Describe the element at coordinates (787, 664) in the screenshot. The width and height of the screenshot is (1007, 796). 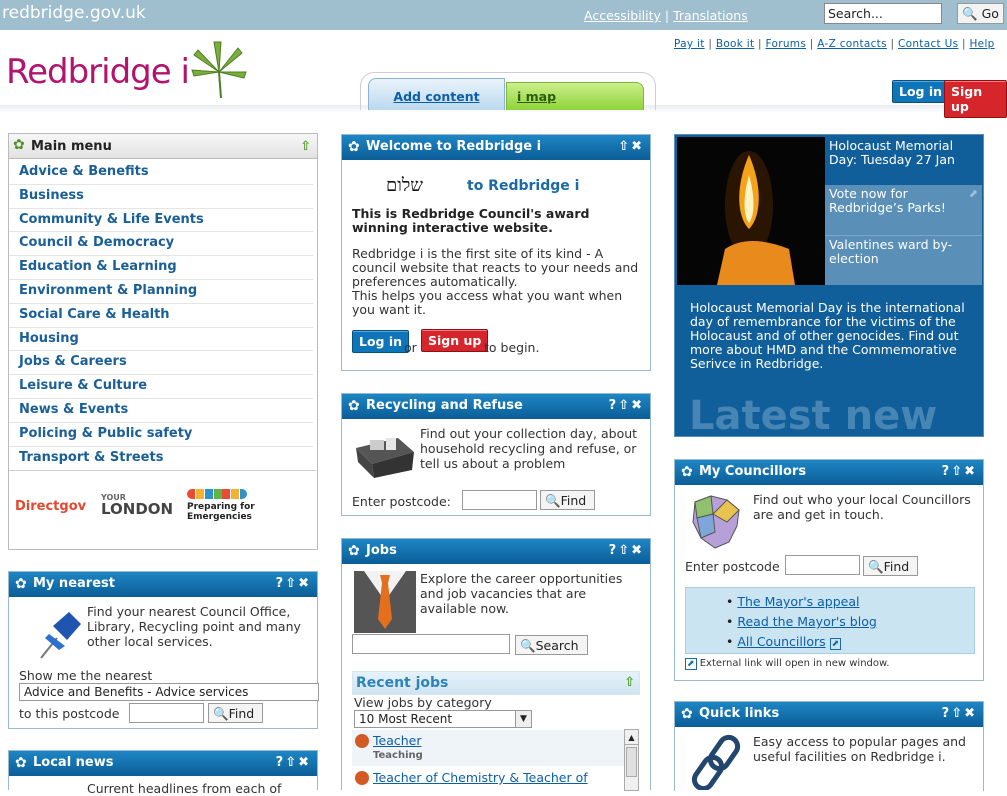
I see `external-note: ⬈ External link will open in new window.` at that location.